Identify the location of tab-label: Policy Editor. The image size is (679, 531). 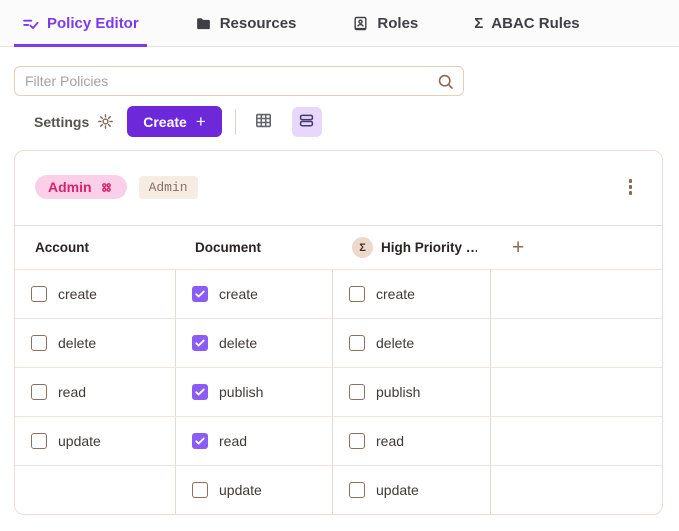
(93, 23).